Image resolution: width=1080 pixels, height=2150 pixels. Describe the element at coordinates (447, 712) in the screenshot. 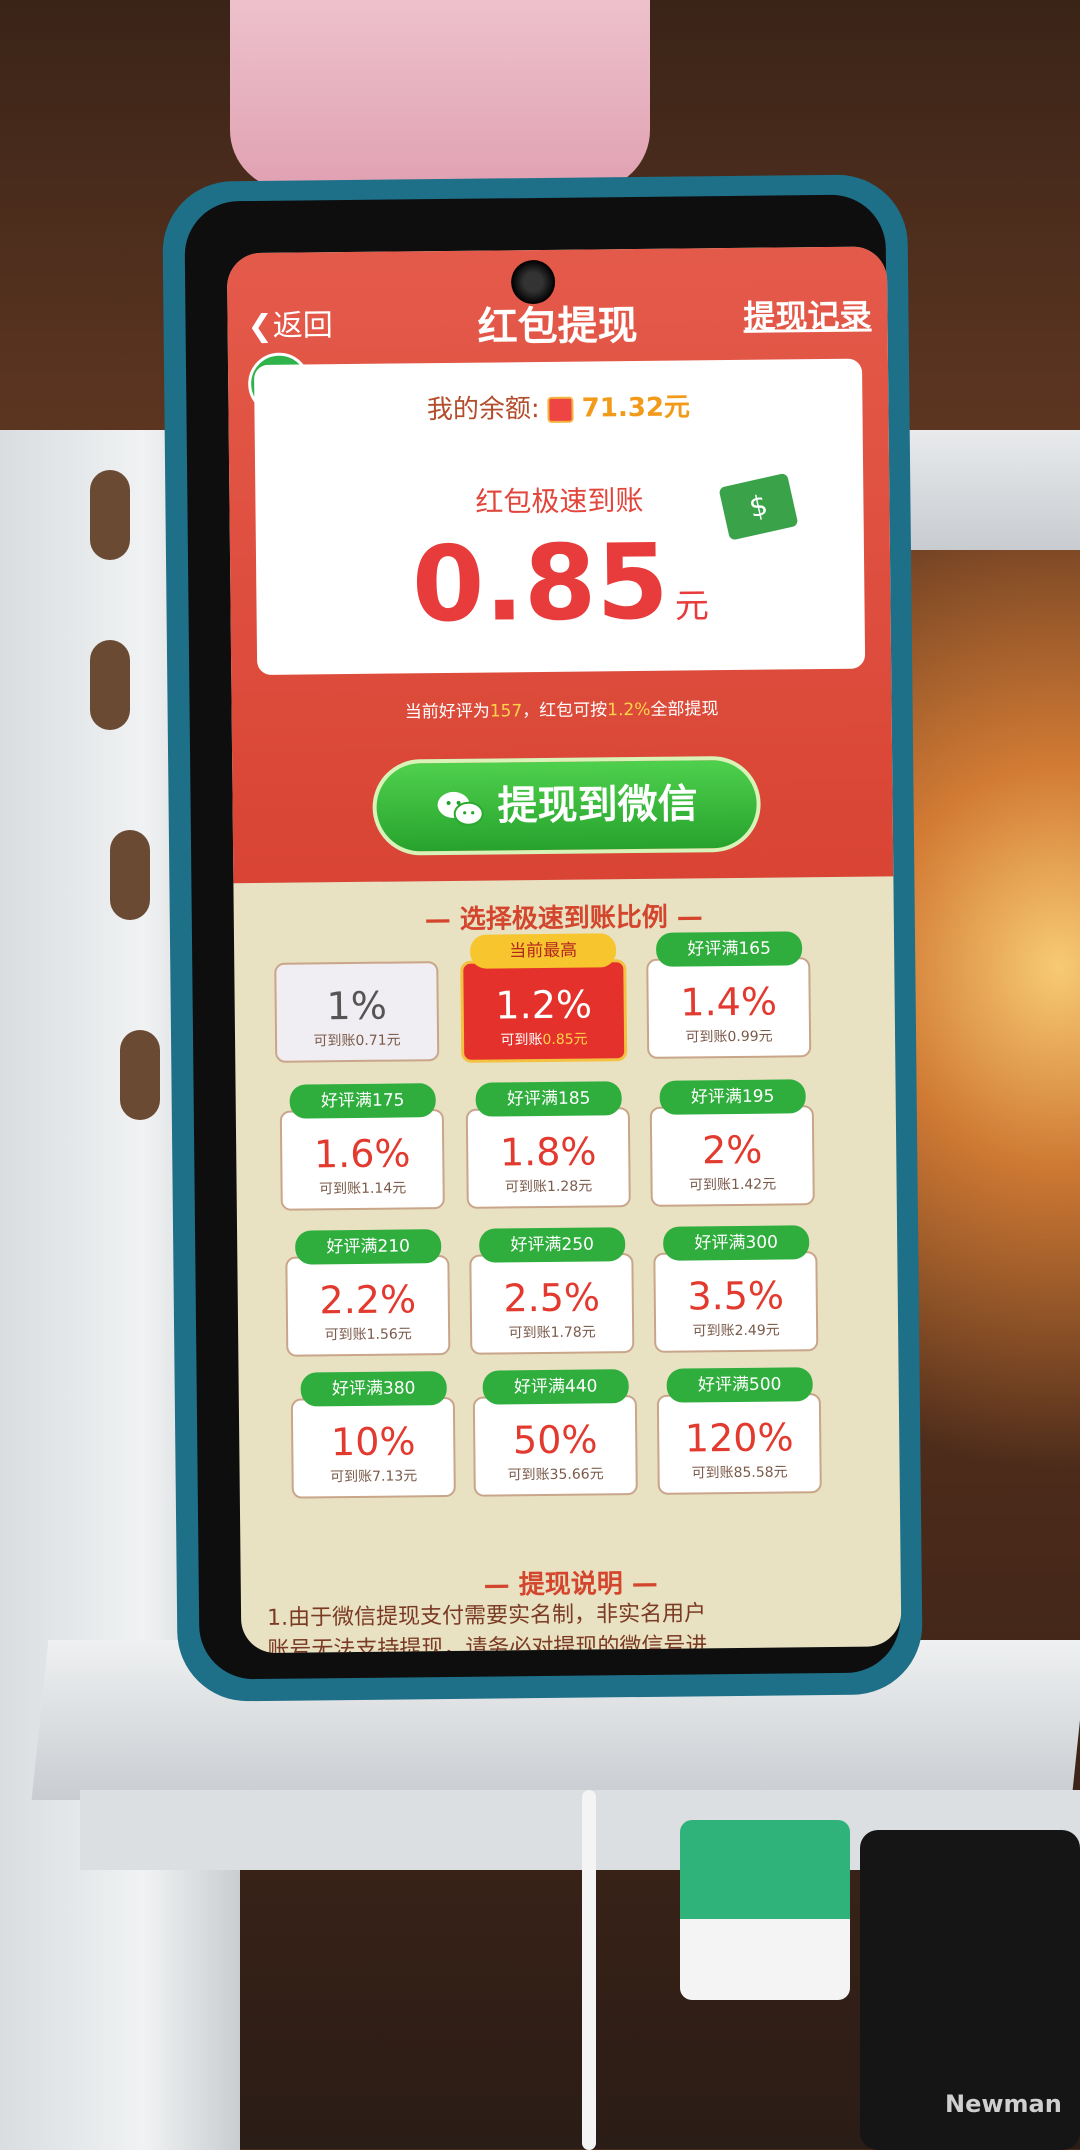

I see `rating-prefix: 当前好评为` at that location.